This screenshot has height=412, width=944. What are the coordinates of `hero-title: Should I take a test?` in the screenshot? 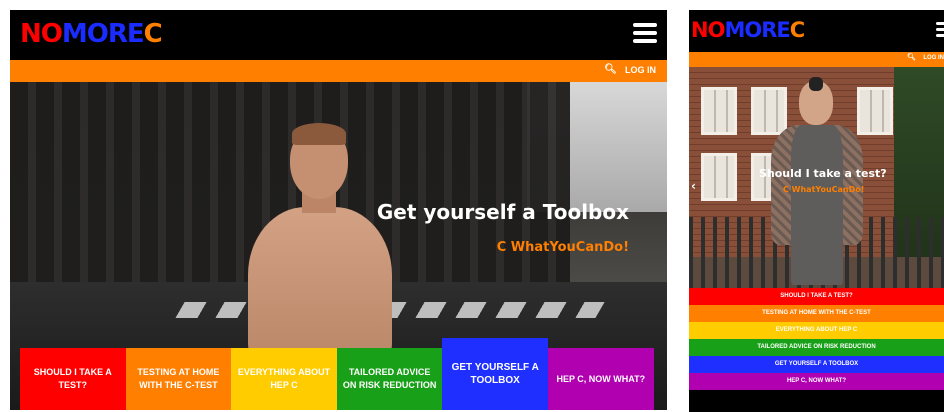 It's located at (823, 173).